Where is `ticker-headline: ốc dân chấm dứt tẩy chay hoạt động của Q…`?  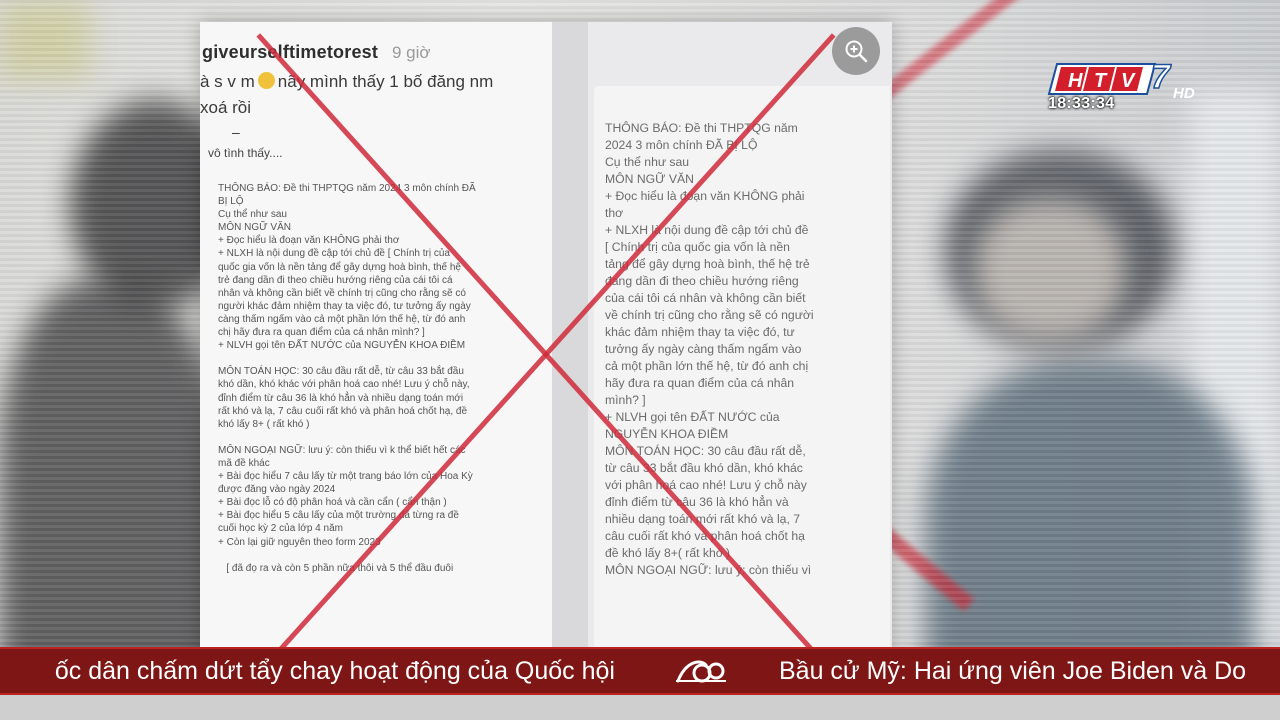 ticker-headline: ốc dân chấm dứt tẩy chay hoạt động của Q… is located at coordinates (334, 671).